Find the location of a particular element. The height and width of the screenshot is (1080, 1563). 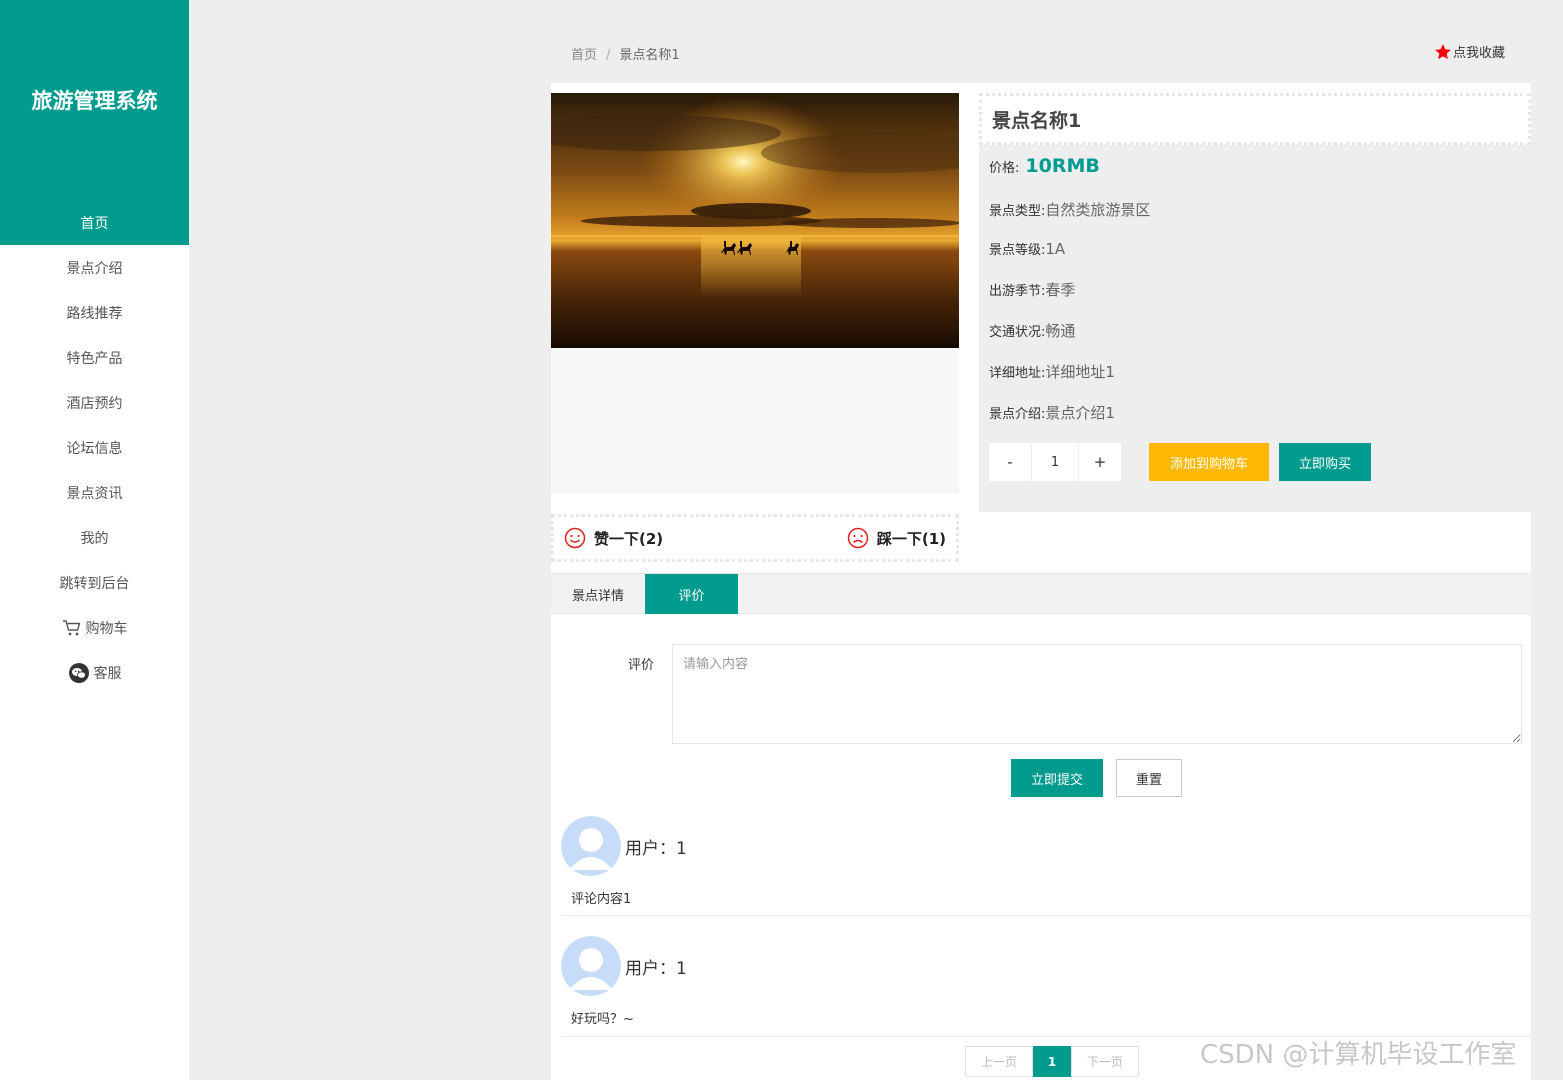

nav-item-routes: 路线推荐 is located at coordinates (94, 312).